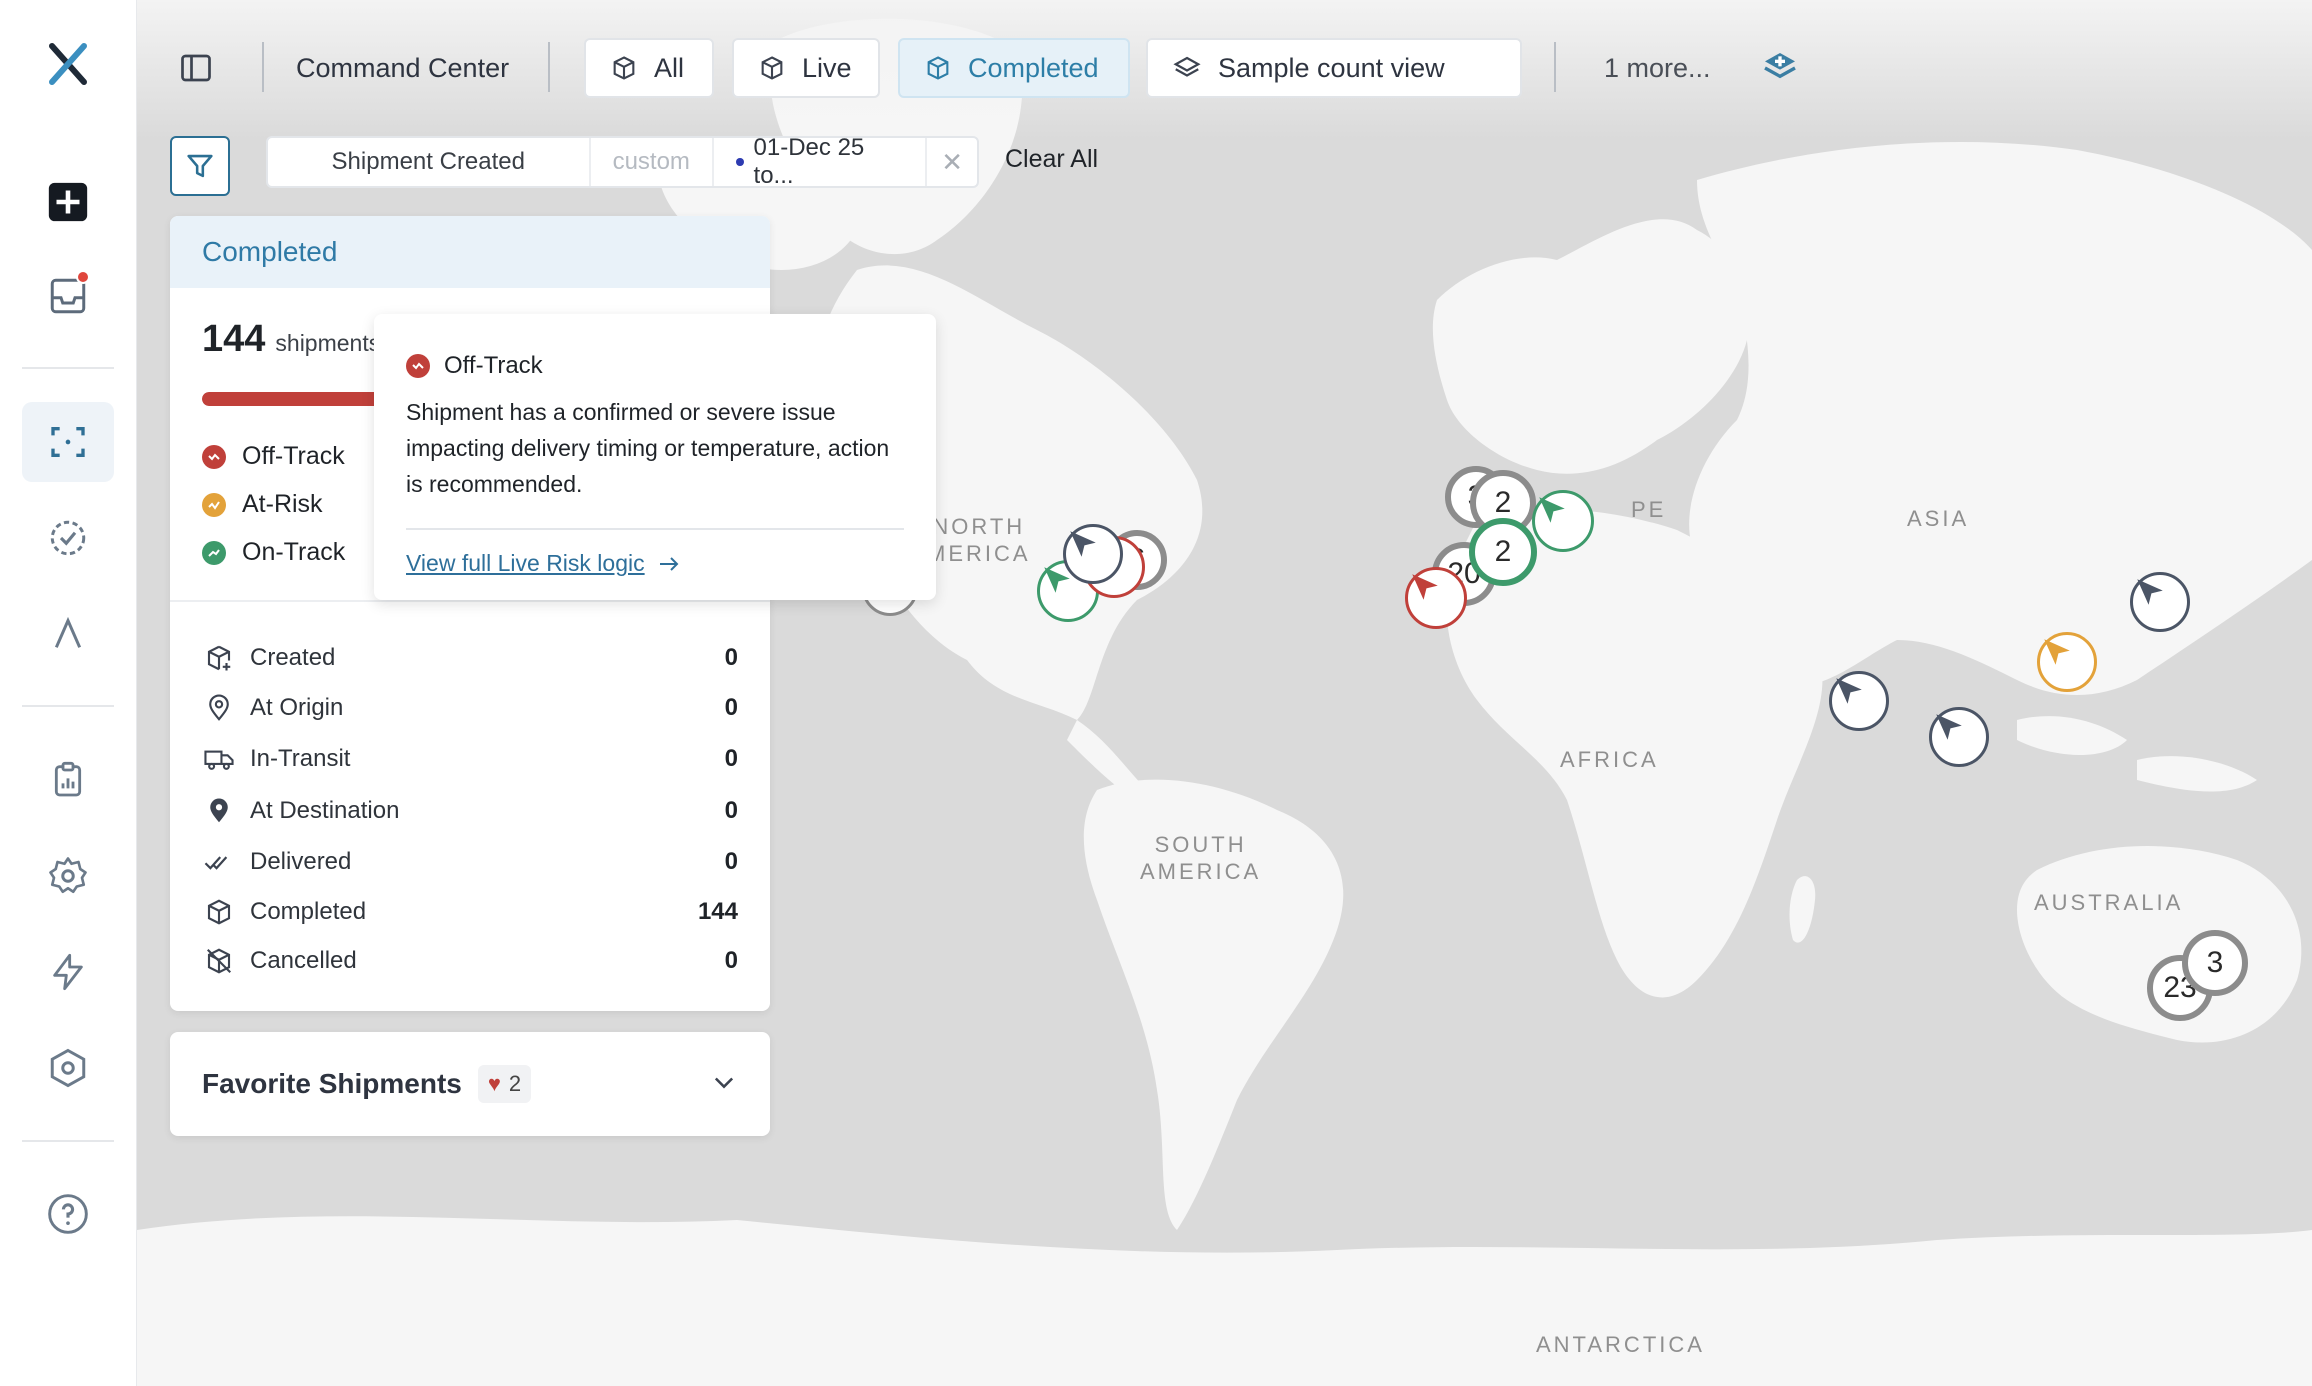 The image size is (2312, 1386). What do you see at coordinates (470, 759) in the screenshot?
I see `status-row-in-transit: In-Transit 0` at bounding box center [470, 759].